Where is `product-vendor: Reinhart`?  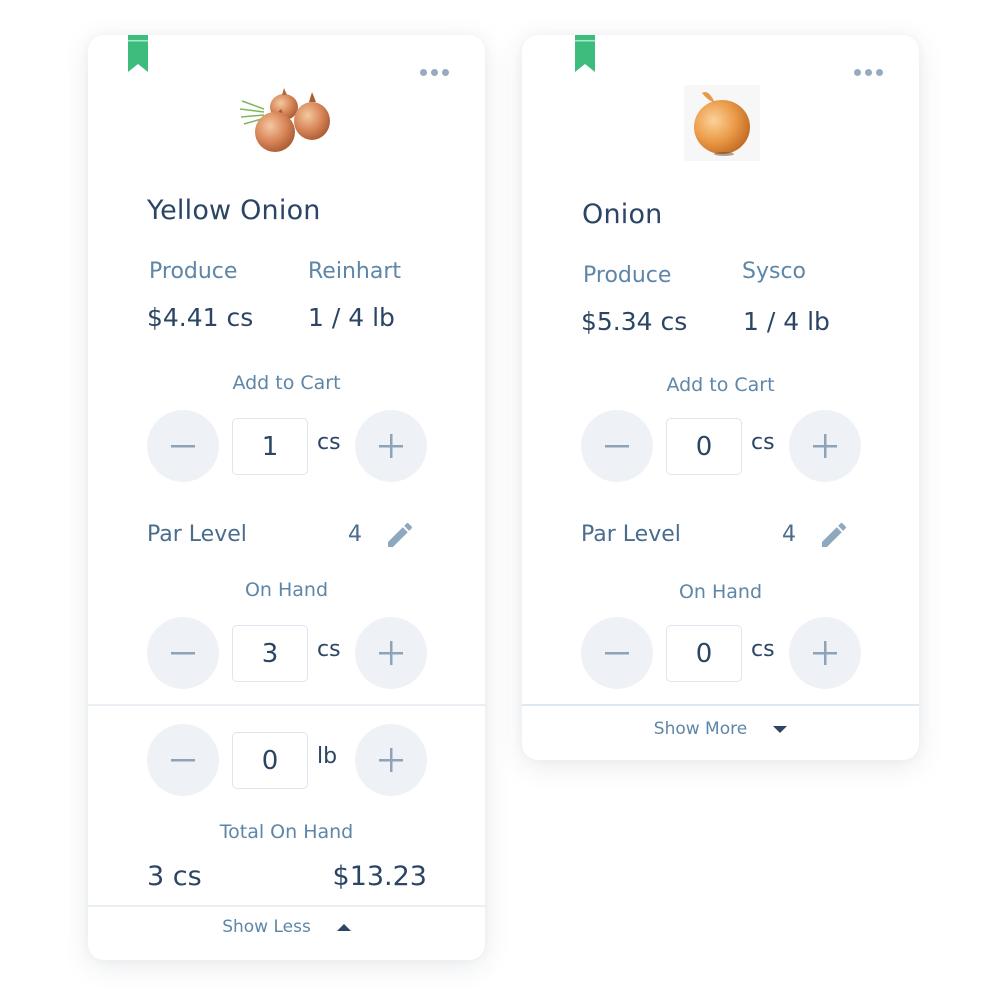 product-vendor: Reinhart is located at coordinates (354, 271).